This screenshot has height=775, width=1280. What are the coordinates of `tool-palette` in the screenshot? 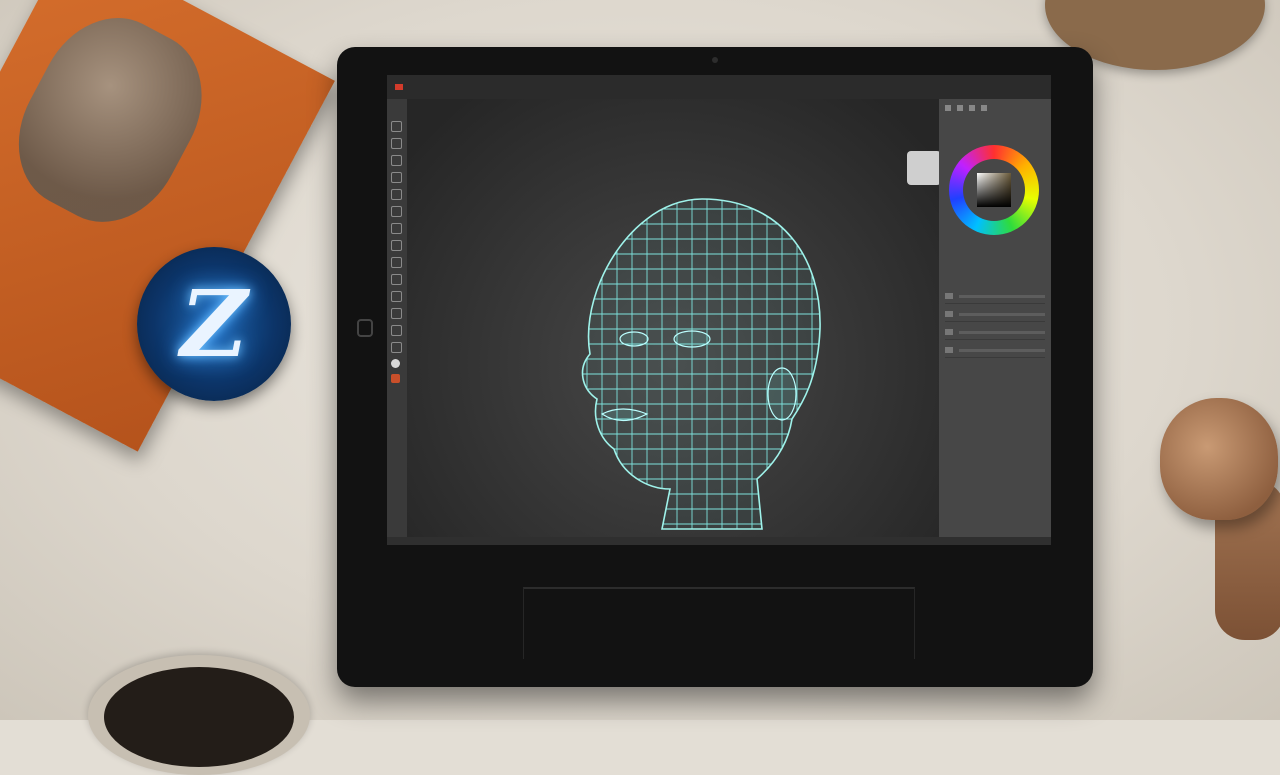 It's located at (398, 286).